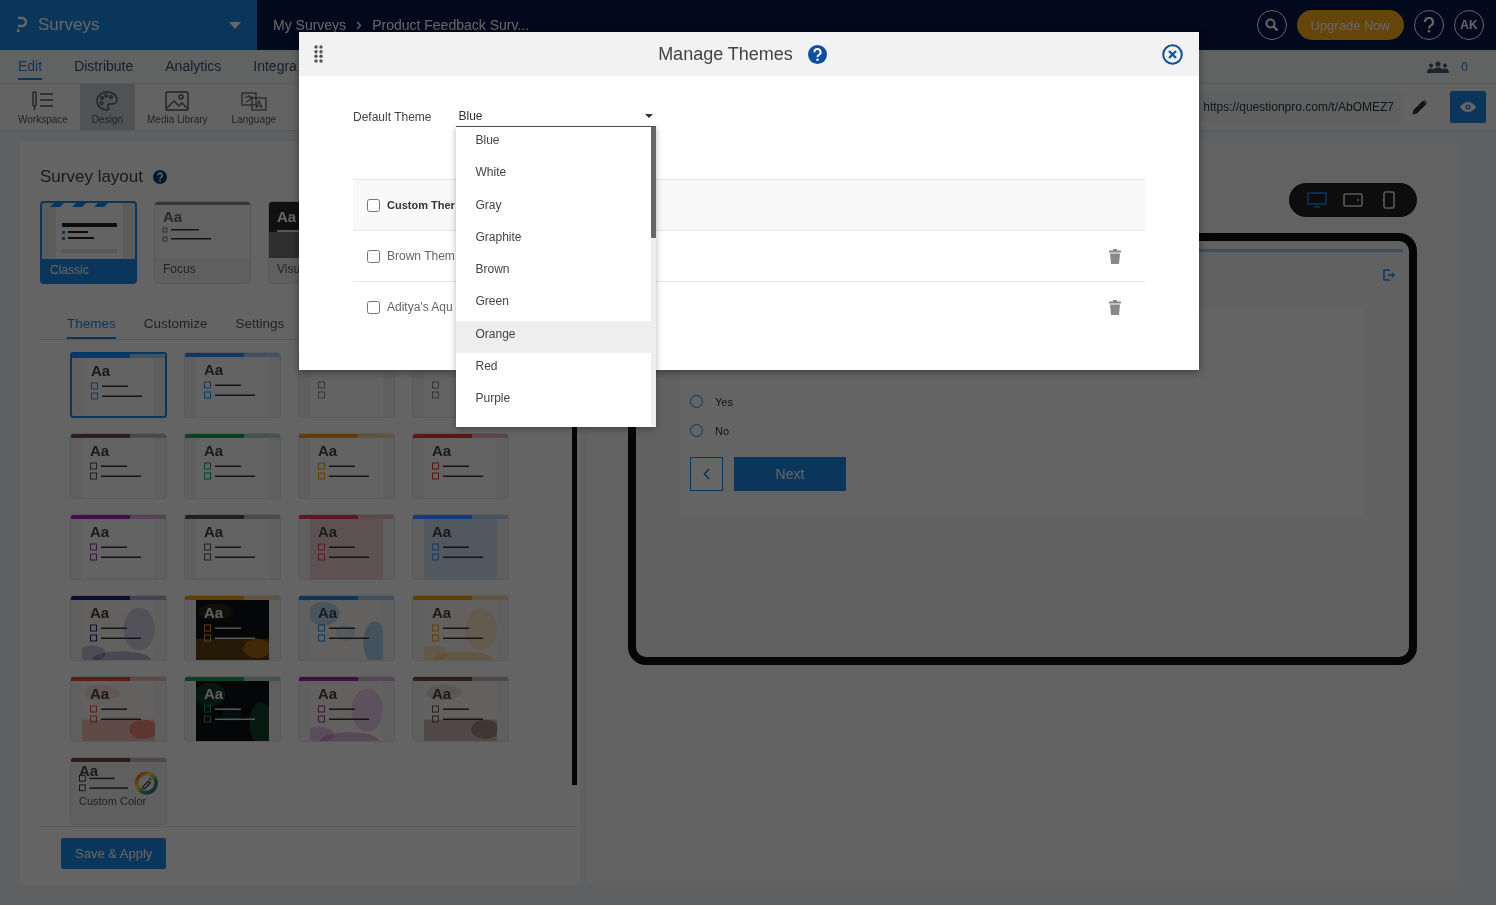 The width and height of the screenshot is (1496, 905). What do you see at coordinates (175, 326) in the screenshot?
I see `panel-tab: Customize` at bounding box center [175, 326].